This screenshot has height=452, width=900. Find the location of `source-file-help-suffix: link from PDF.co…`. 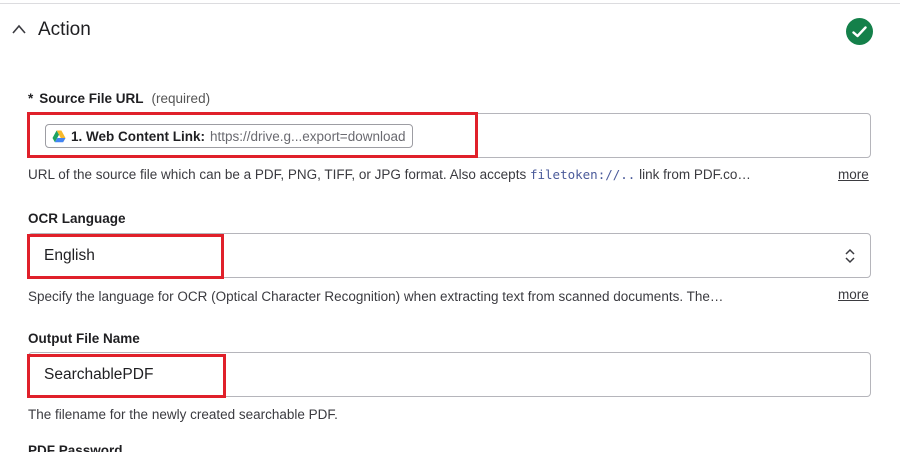

source-file-help-suffix: link from PDF.co… is located at coordinates (695, 174).